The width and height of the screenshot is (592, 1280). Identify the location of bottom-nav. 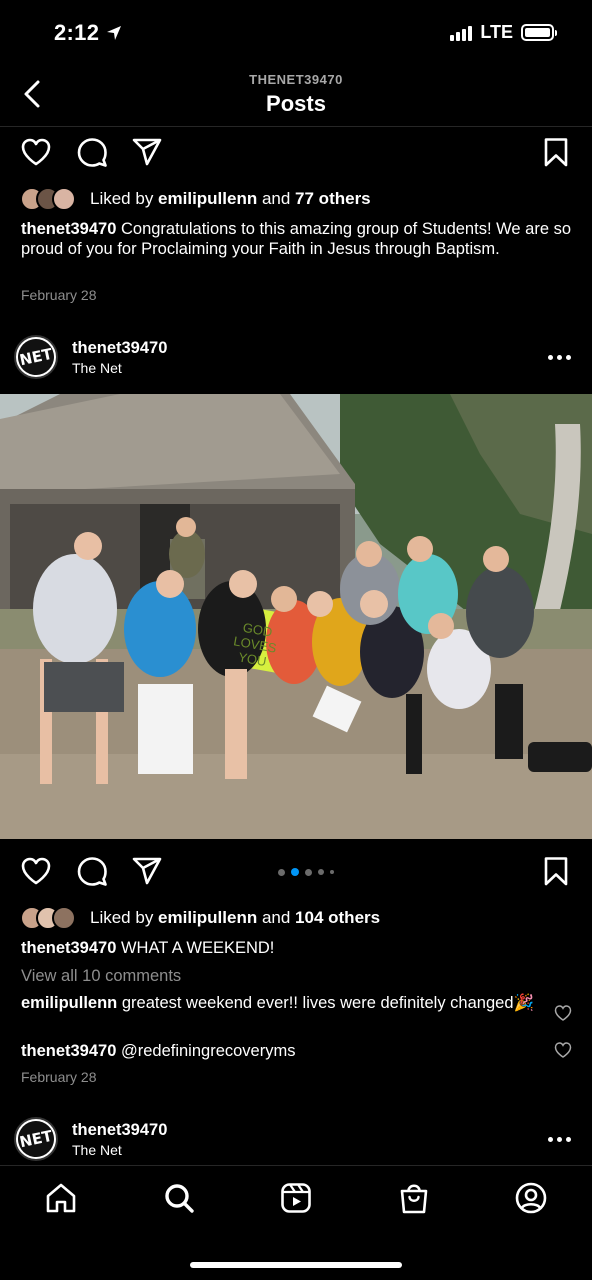
(296, 1200).